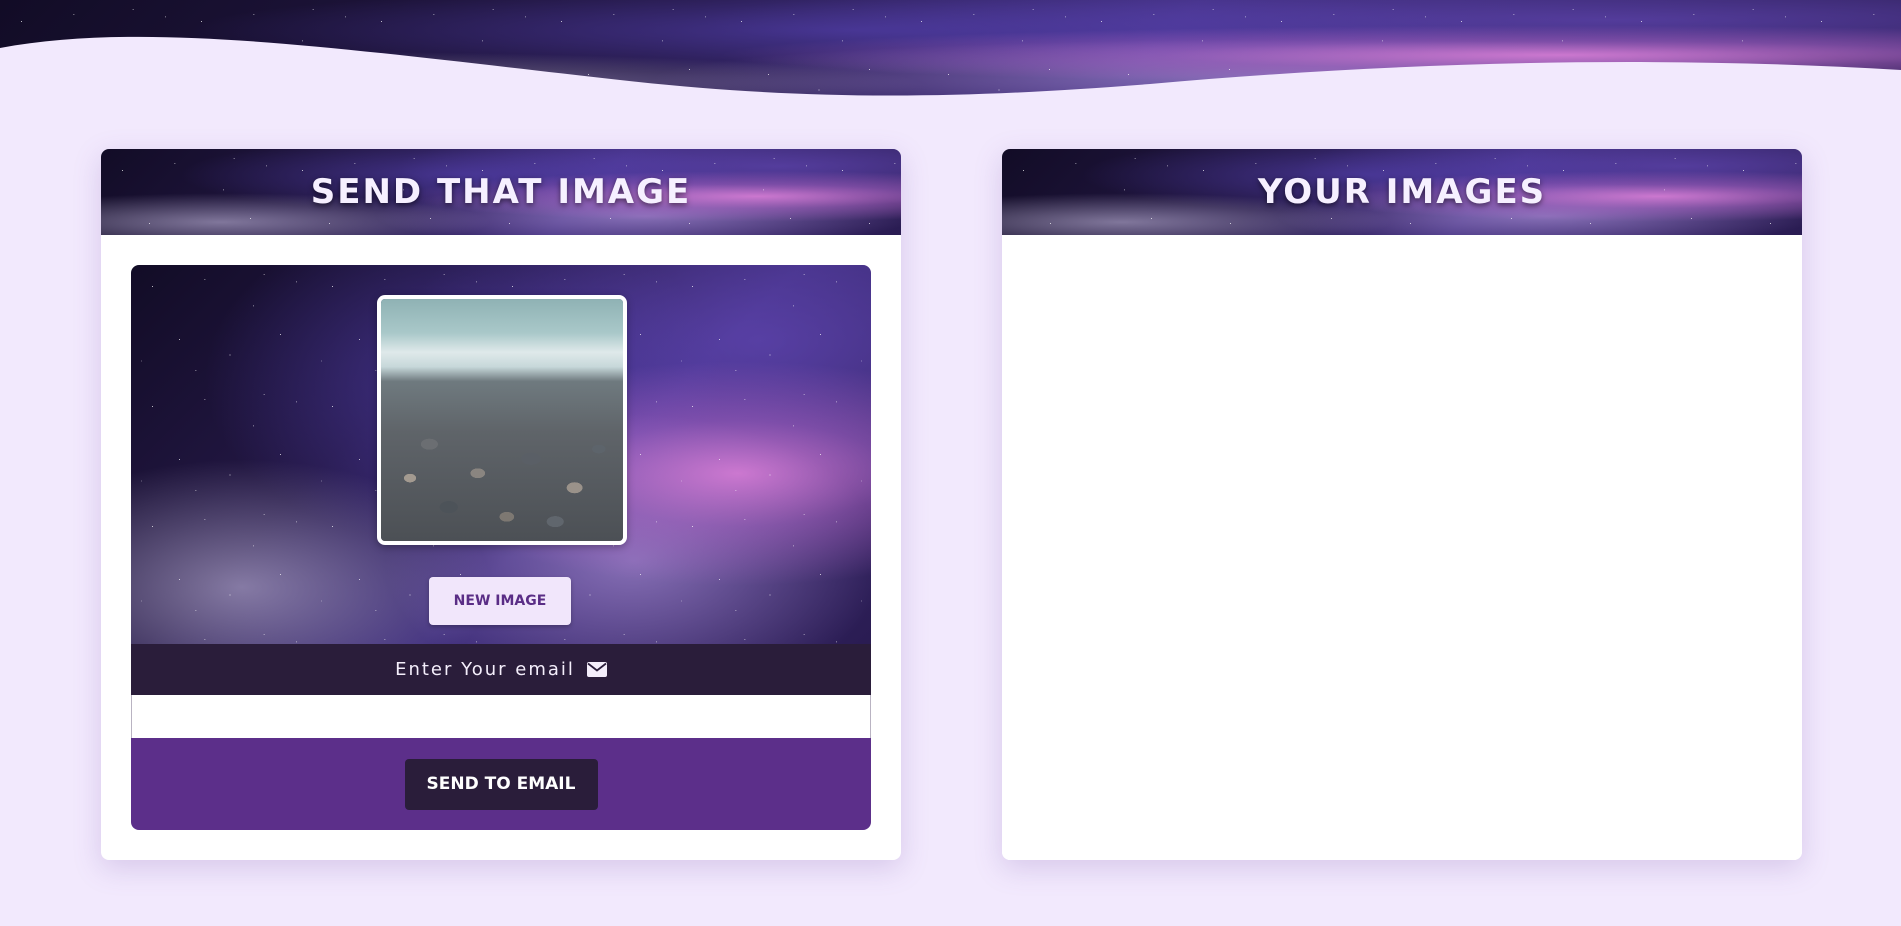  Describe the element at coordinates (596, 669) in the screenshot. I see `envelope-icon` at that location.